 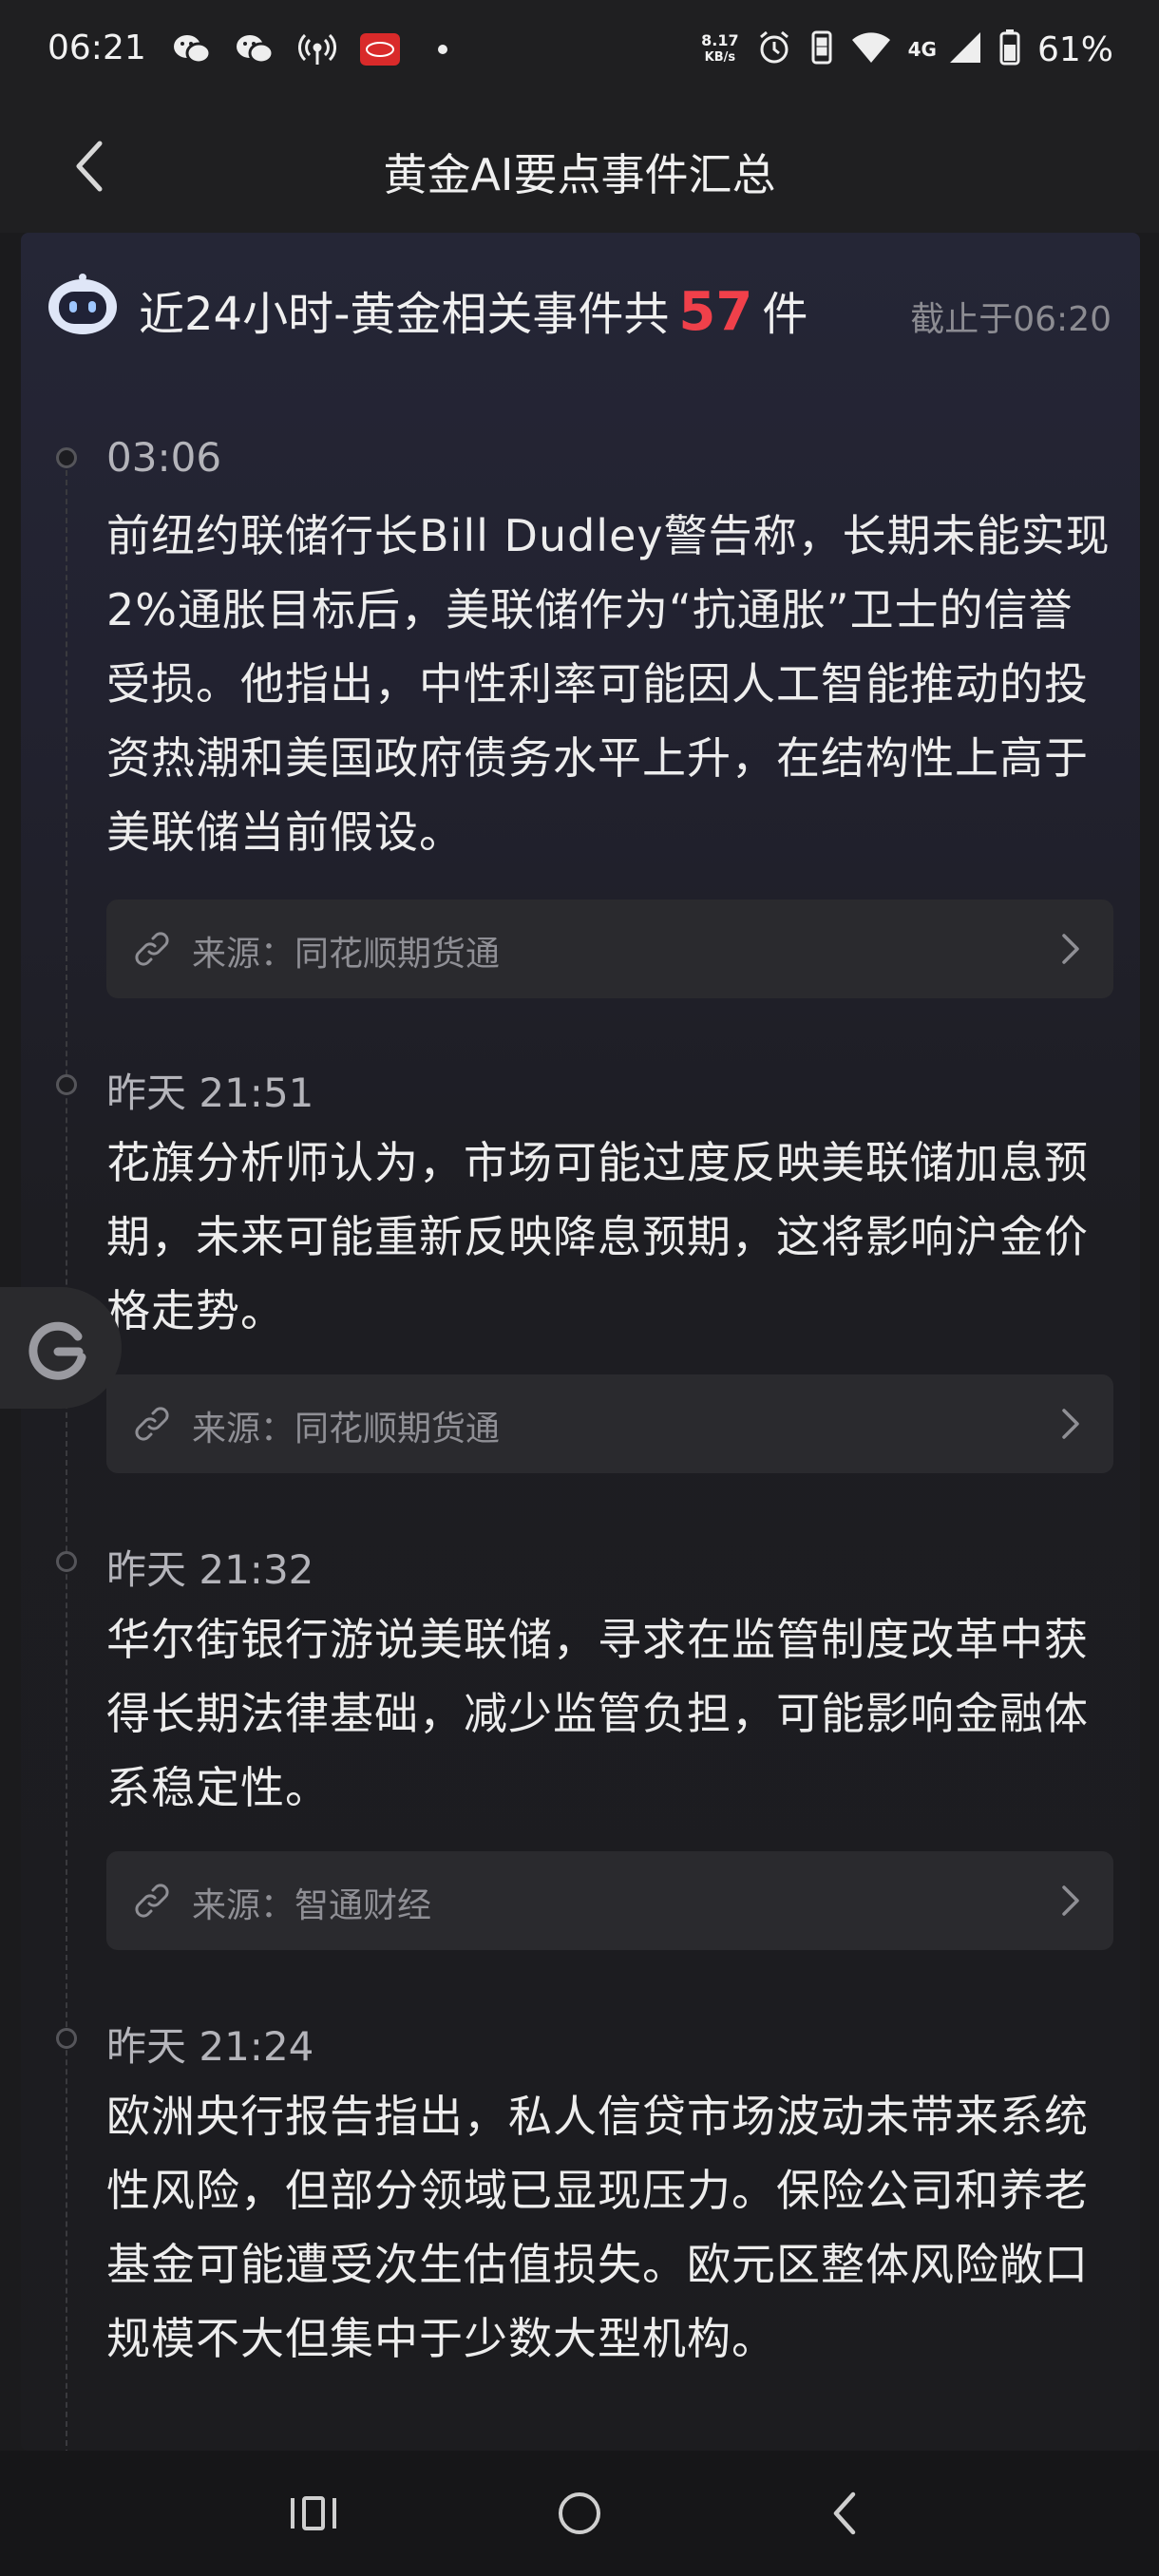 I want to click on system-nav-bar, so click(x=579, y=2513).